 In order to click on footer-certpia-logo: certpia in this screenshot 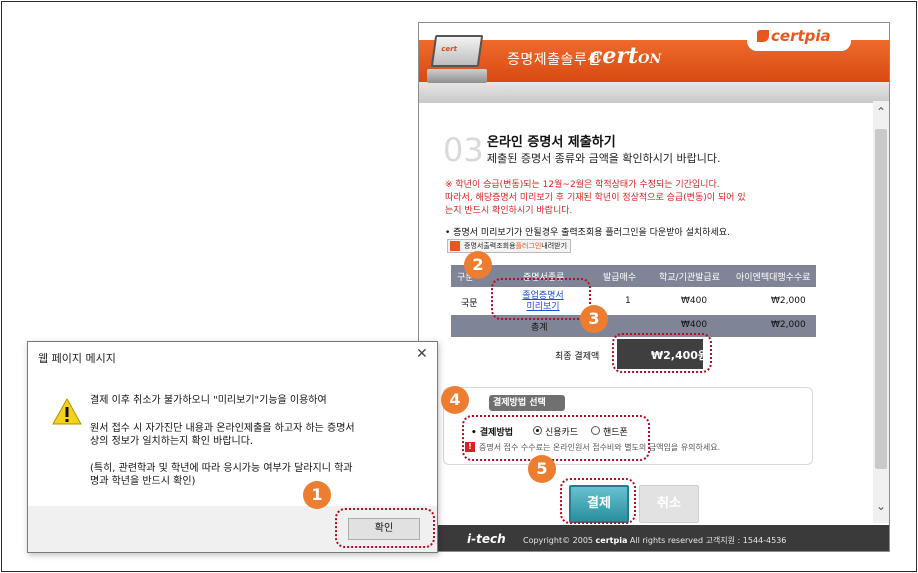, I will do `click(611, 540)`.